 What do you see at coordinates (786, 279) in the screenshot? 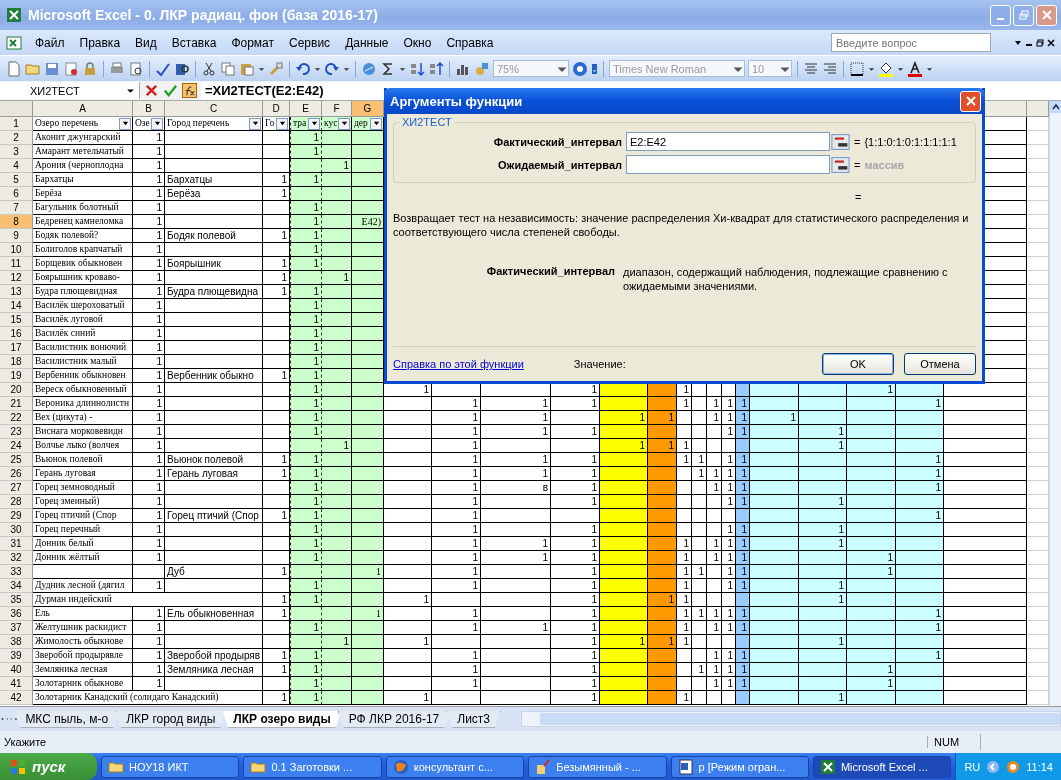
I see `argument-help-text: диапазон, содержащий наблюдения, подлежащие сравнению с ожидаемыми значениями.` at bounding box center [786, 279].